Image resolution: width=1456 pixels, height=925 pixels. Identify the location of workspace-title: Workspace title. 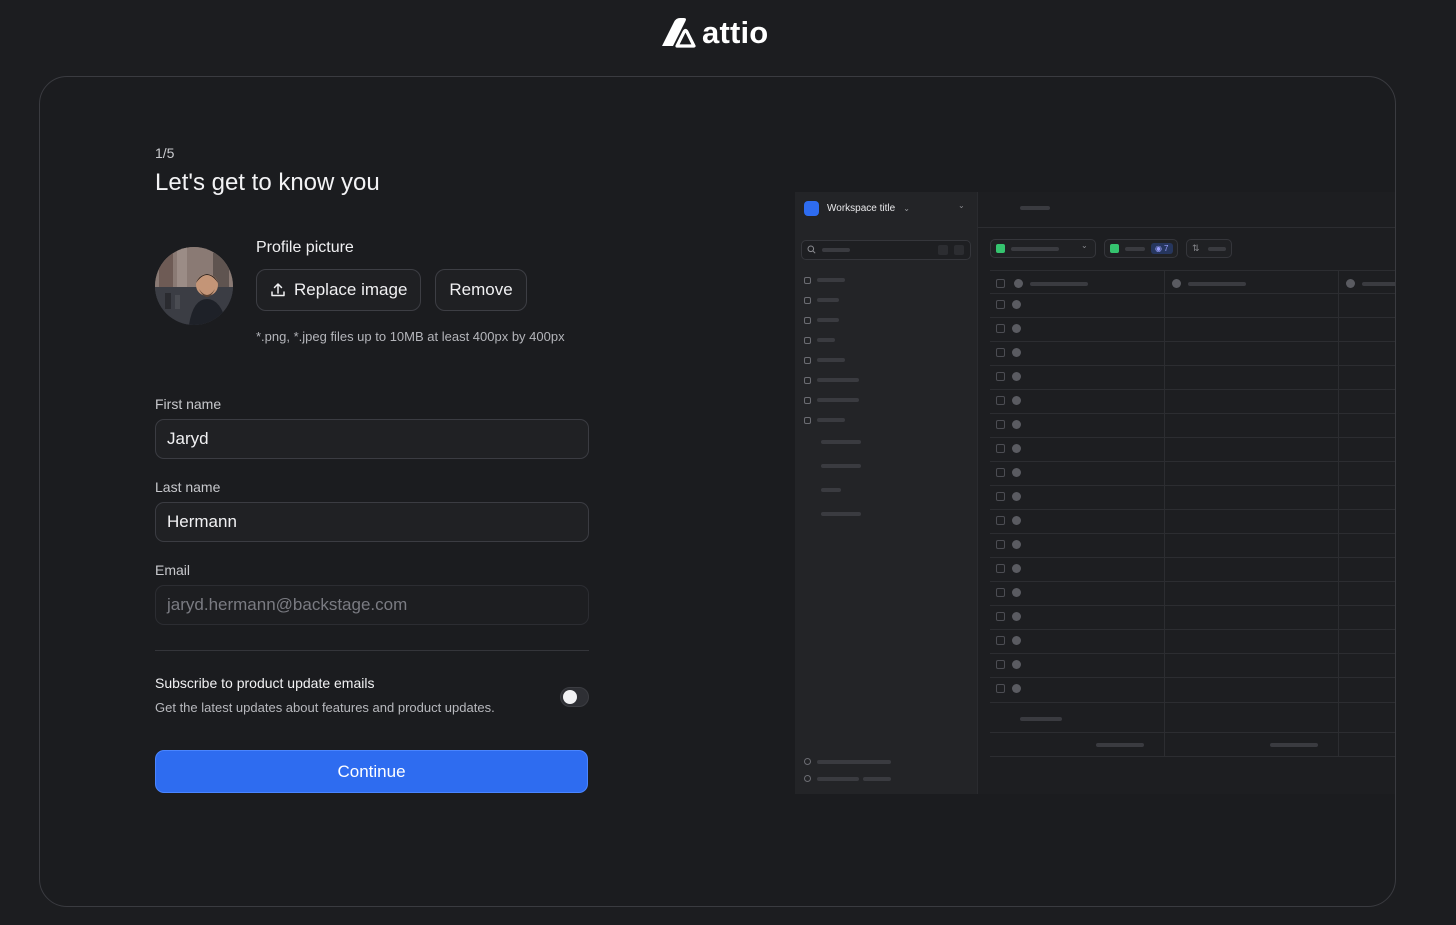
(861, 208).